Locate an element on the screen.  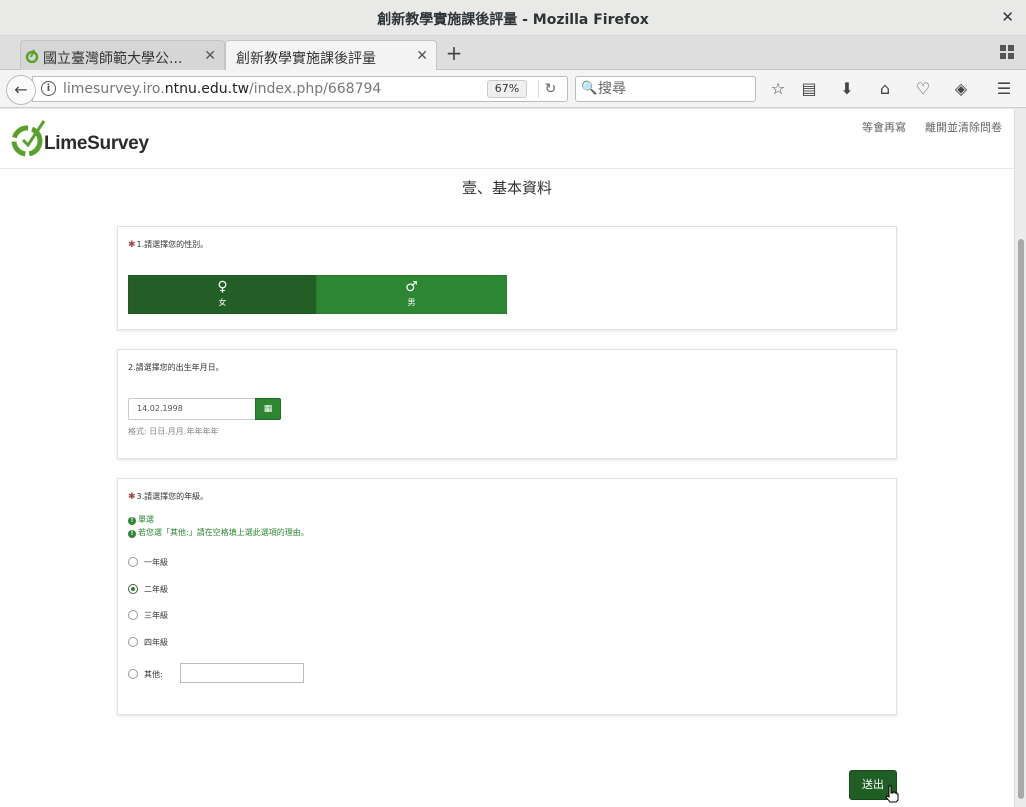
date-format-hint: 格式: 日日.月月.年年年年 is located at coordinates (173, 431).